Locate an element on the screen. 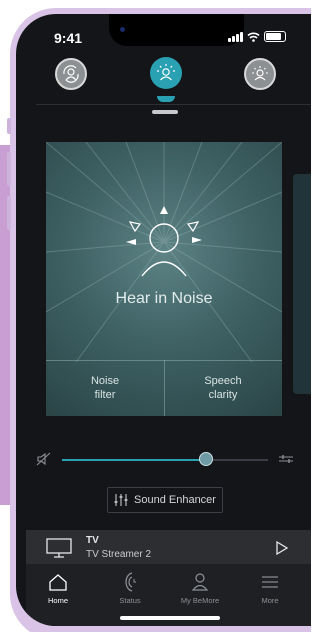 Image resolution: width=320 pixels, height=632 pixels. tab-status-label: Status is located at coordinates (130, 600).